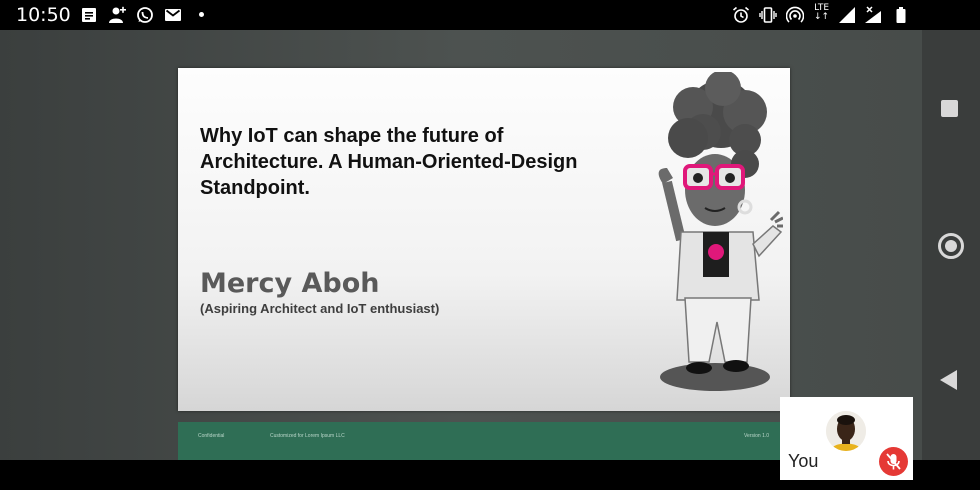 Image resolution: width=980 pixels, height=490 pixels. Describe the element at coordinates (490, 15) in the screenshot. I see `status-bar: 10:50 LTE ↓↑` at that location.